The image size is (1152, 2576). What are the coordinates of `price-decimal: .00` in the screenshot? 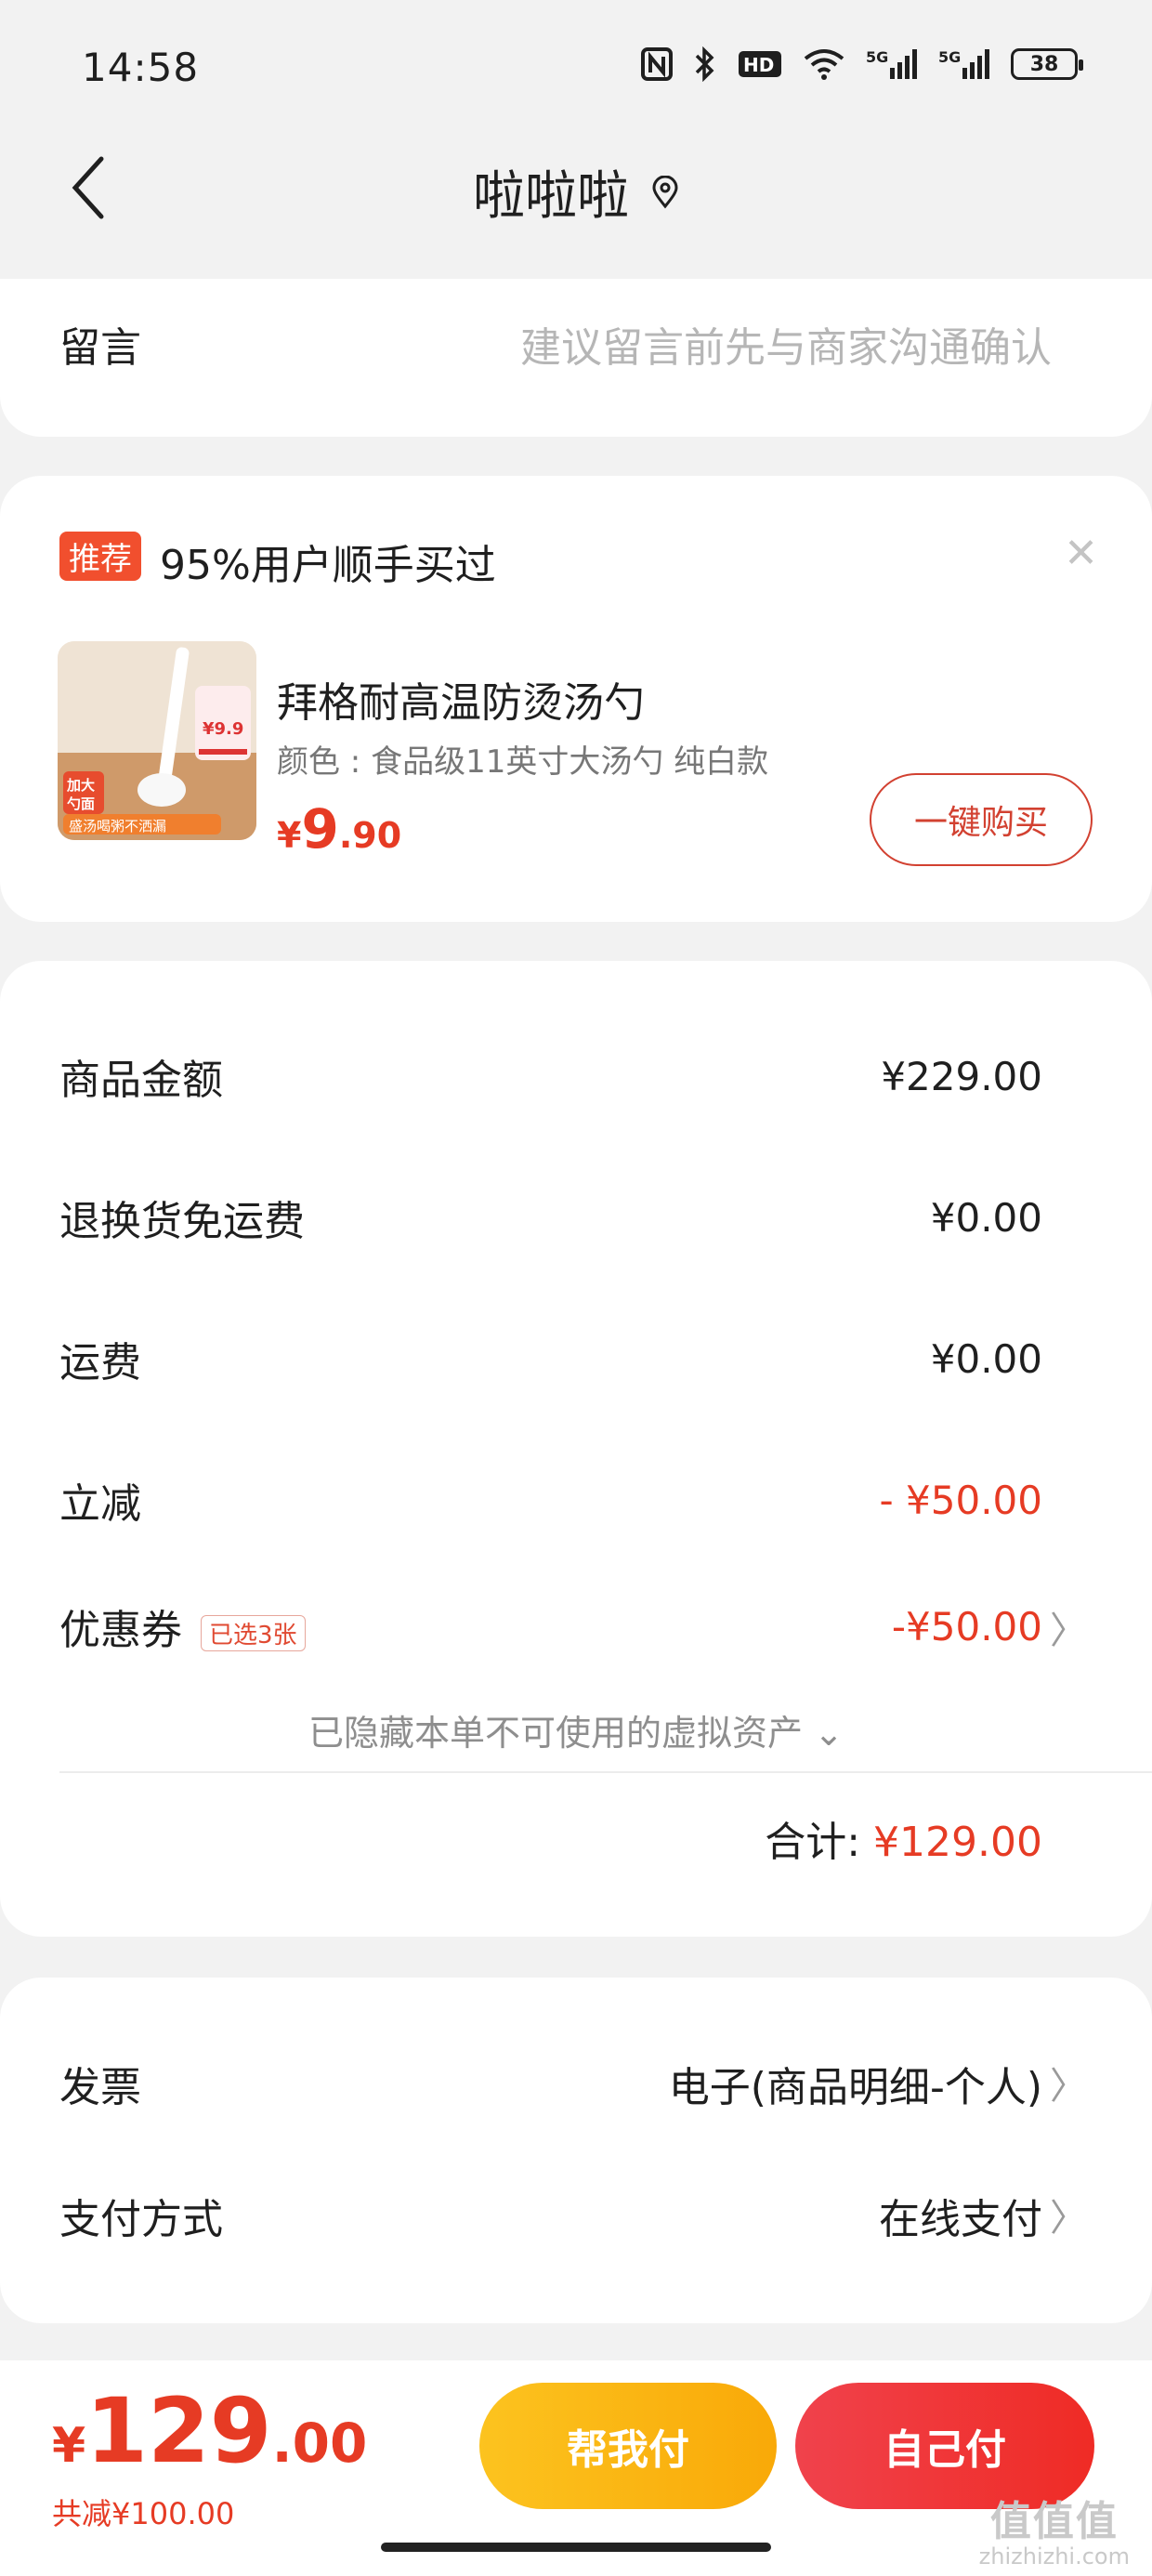 It's located at (319, 2443).